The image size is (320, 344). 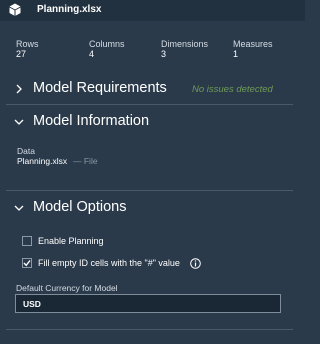 What do you see at coordinates (253, 44) in the screenshot?
I see `measures-label: Measures` at bounding box center [253, 44].